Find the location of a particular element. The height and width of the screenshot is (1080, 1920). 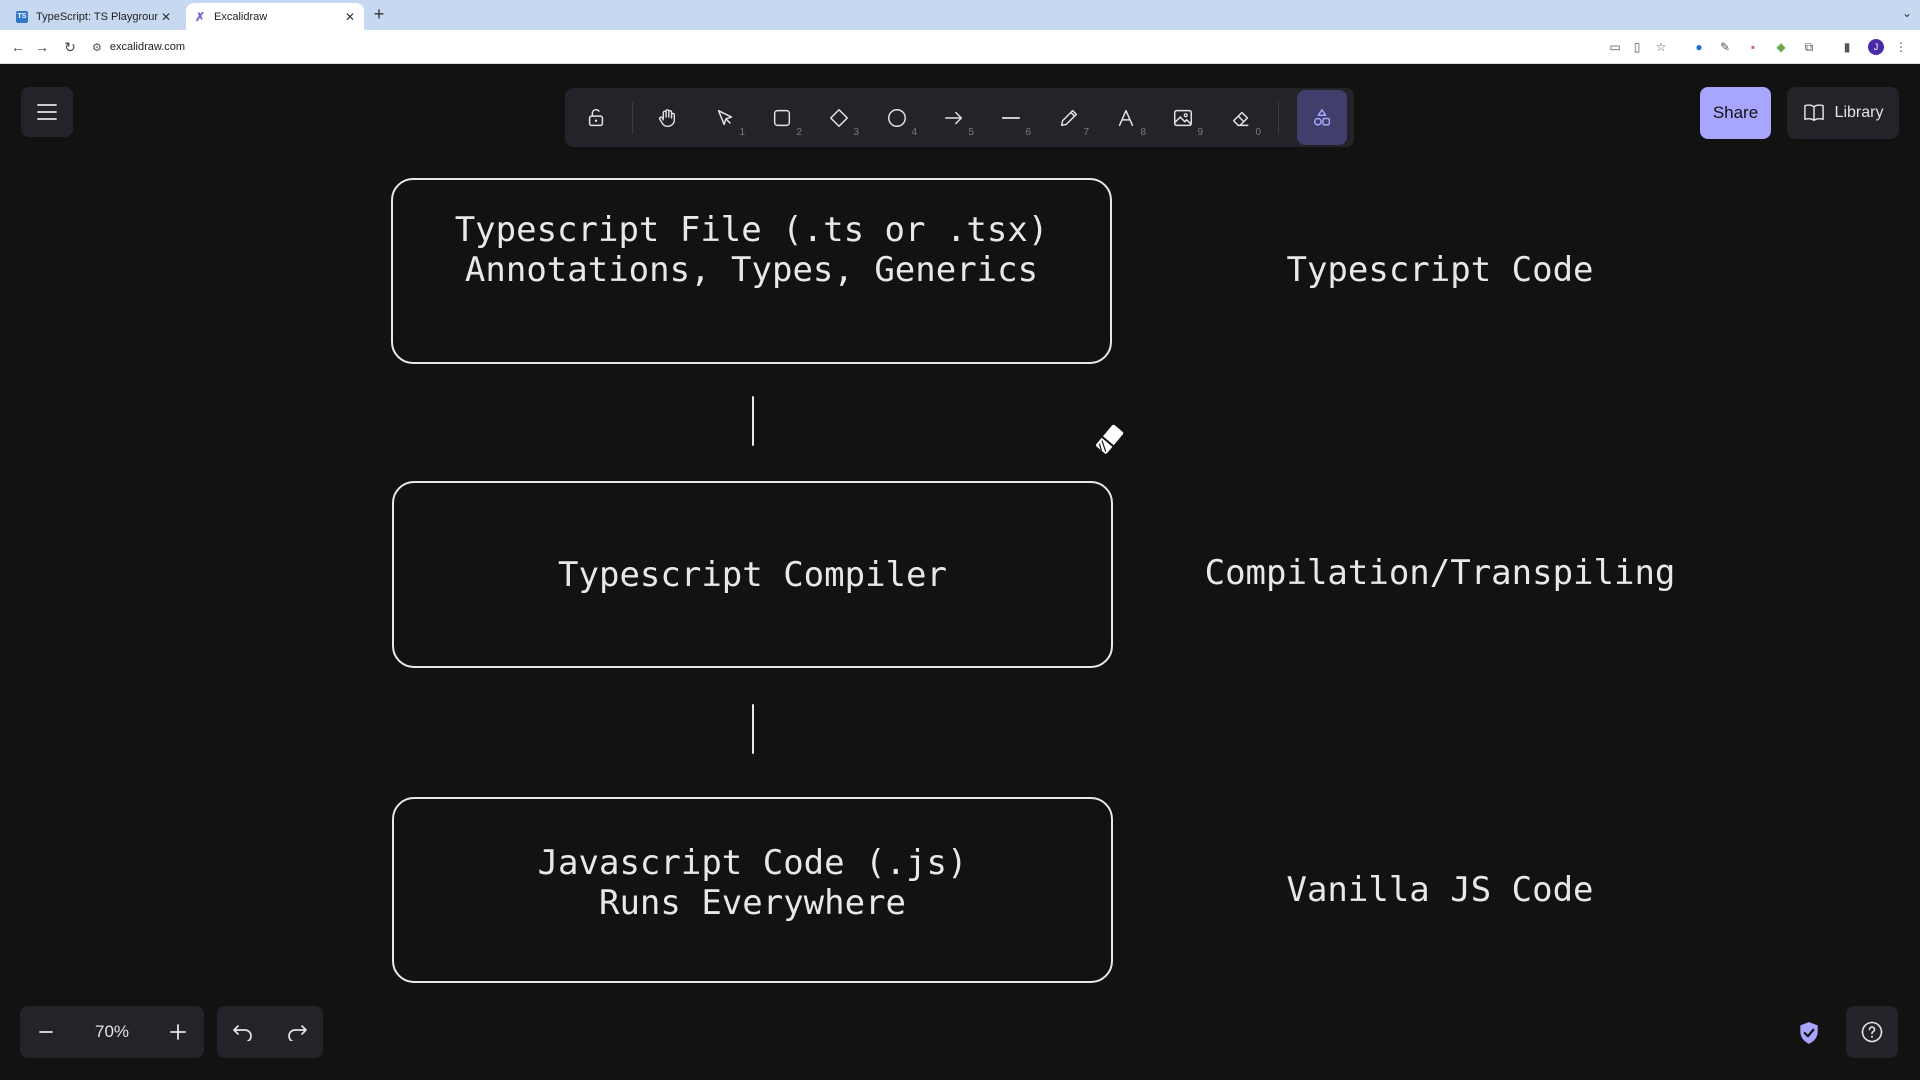

site-settings-icon: ⚙ is located at coordinates (97, 47).